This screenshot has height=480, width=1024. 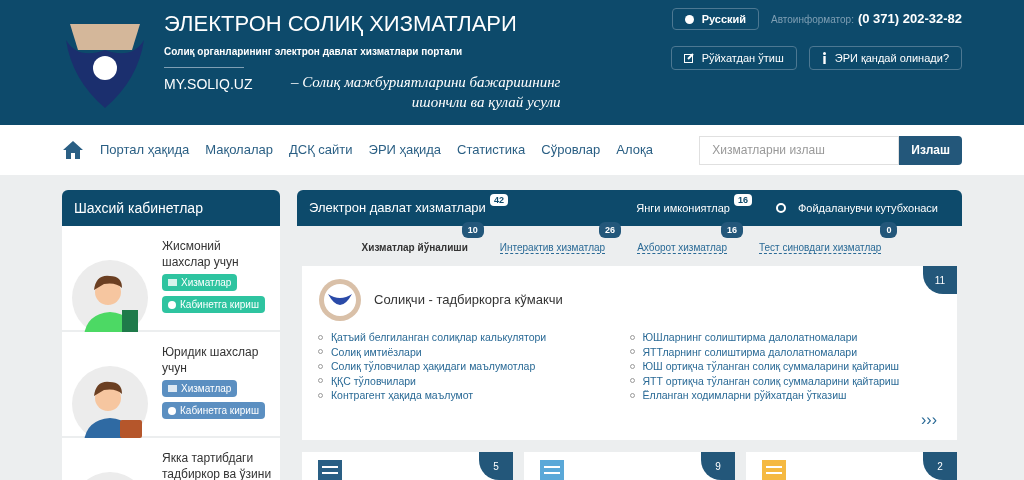 What do you see at coordinates (404, 150) in the screenshot?
I see `nav-link: ЭРИ ҳақида` at bounding box center [404, 150].